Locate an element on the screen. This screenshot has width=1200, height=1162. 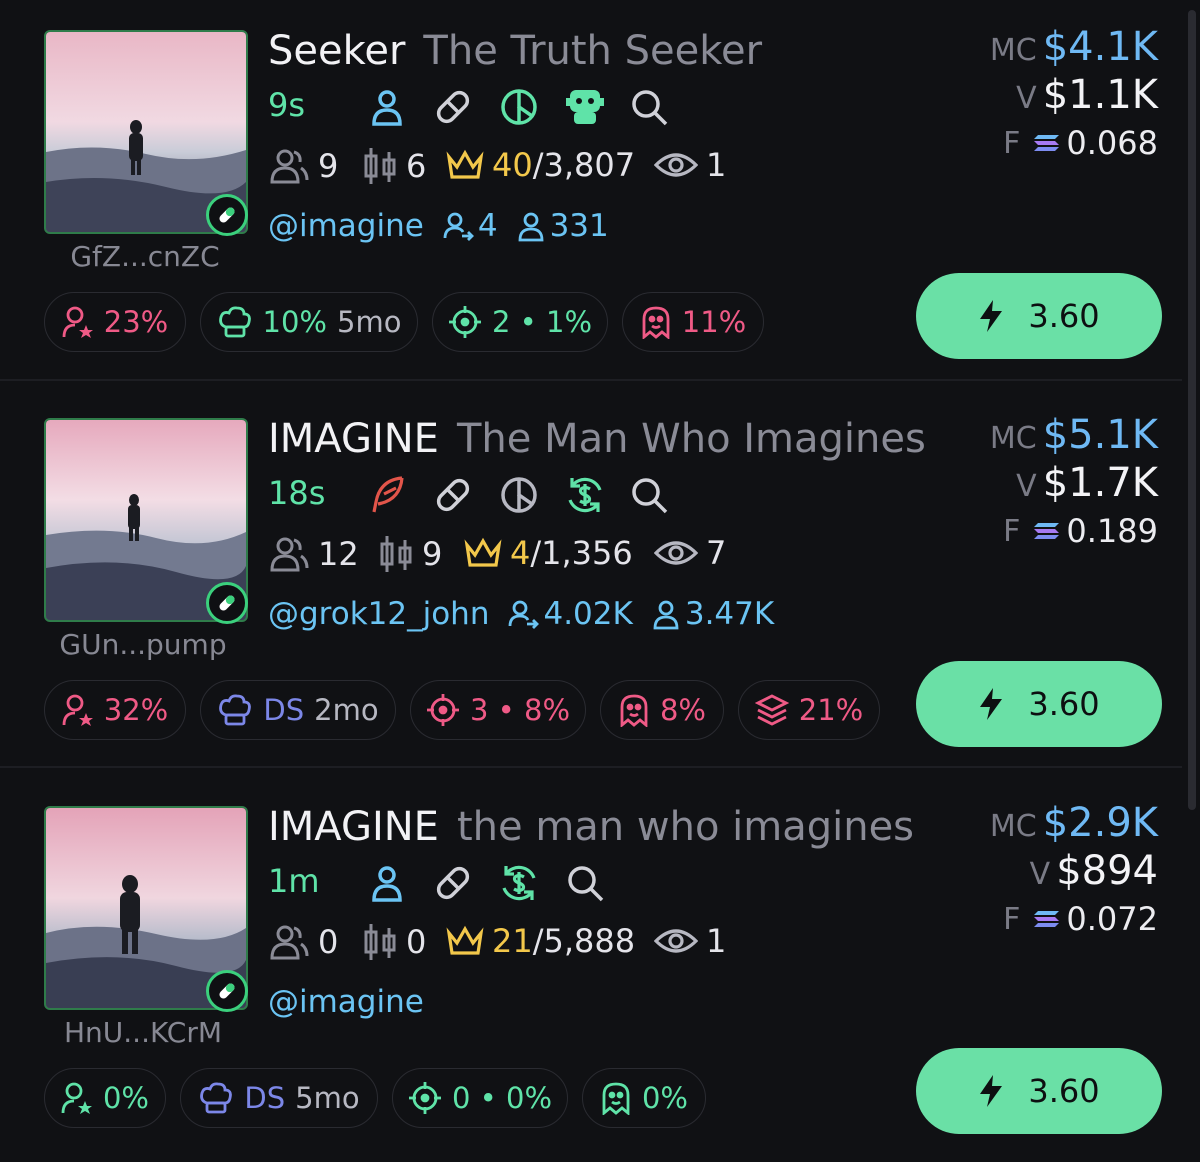
token-age: 18s is located at coordinates (297, 493).